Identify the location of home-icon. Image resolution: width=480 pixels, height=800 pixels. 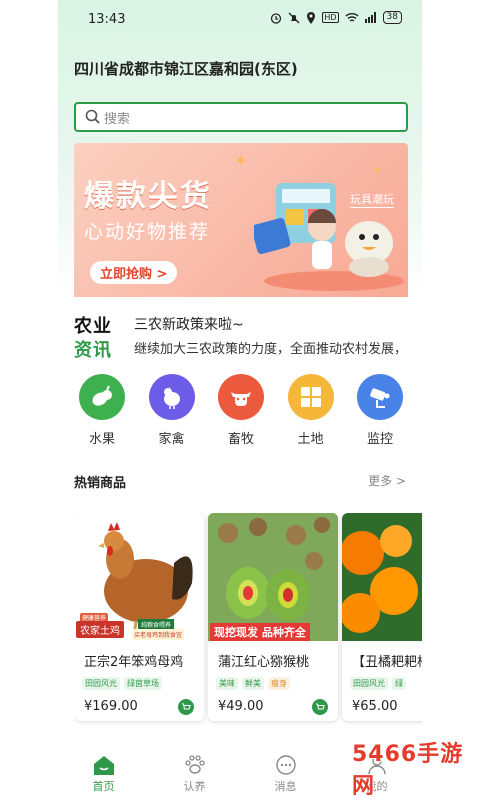
(103, 765).